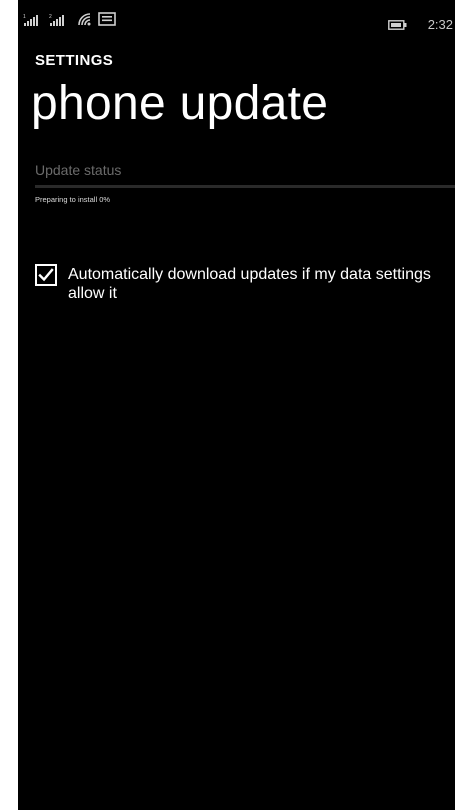  Describe the element at coordinates (107, 21) in the screenshot. I see `message-icon` at that location.